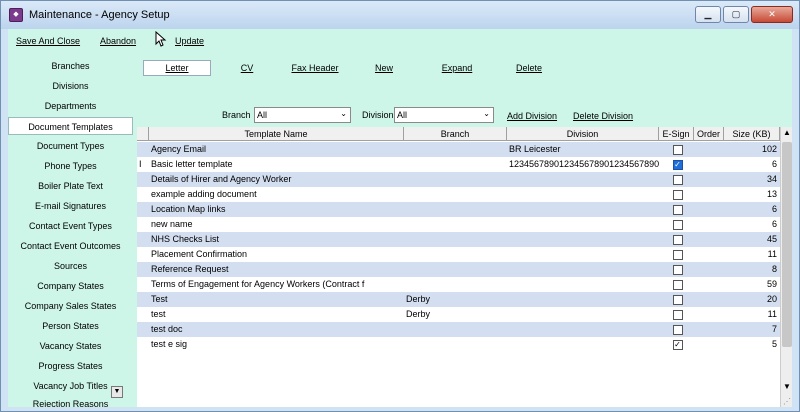 The image size is (800, 412). I want to click on save-and-close-button: Save And Close, so click(48, 41).